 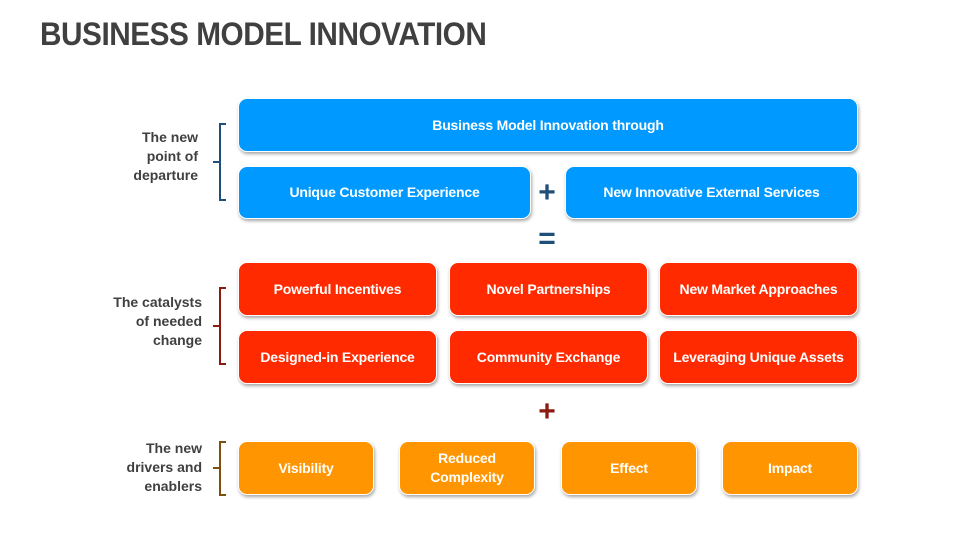 I want to click on bracket-catalysts, so click(x=222, y=326).